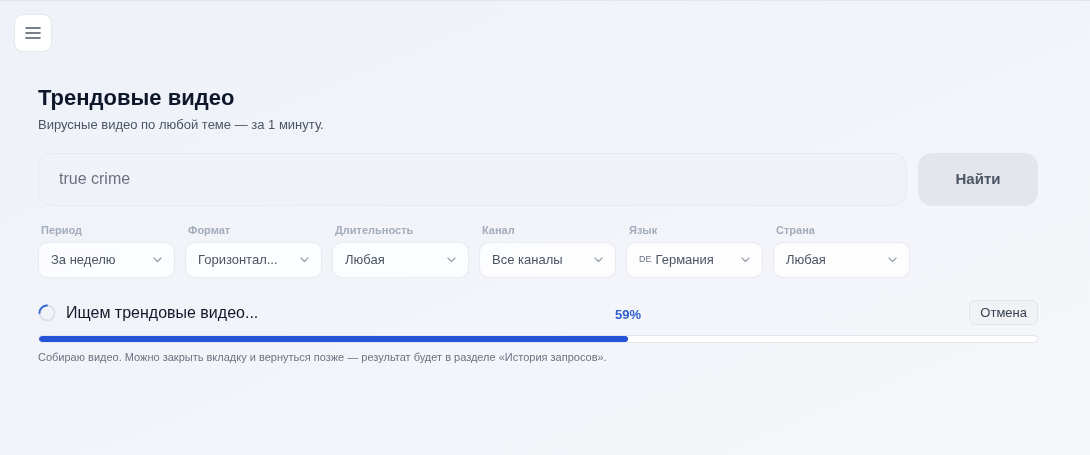 The width and height of the screenshot is (1090, 455). What do you see at coordinates (527, 259) in the screenshot?
I see `dropdown-value: Все каналы` at bounding box center [527, 259].